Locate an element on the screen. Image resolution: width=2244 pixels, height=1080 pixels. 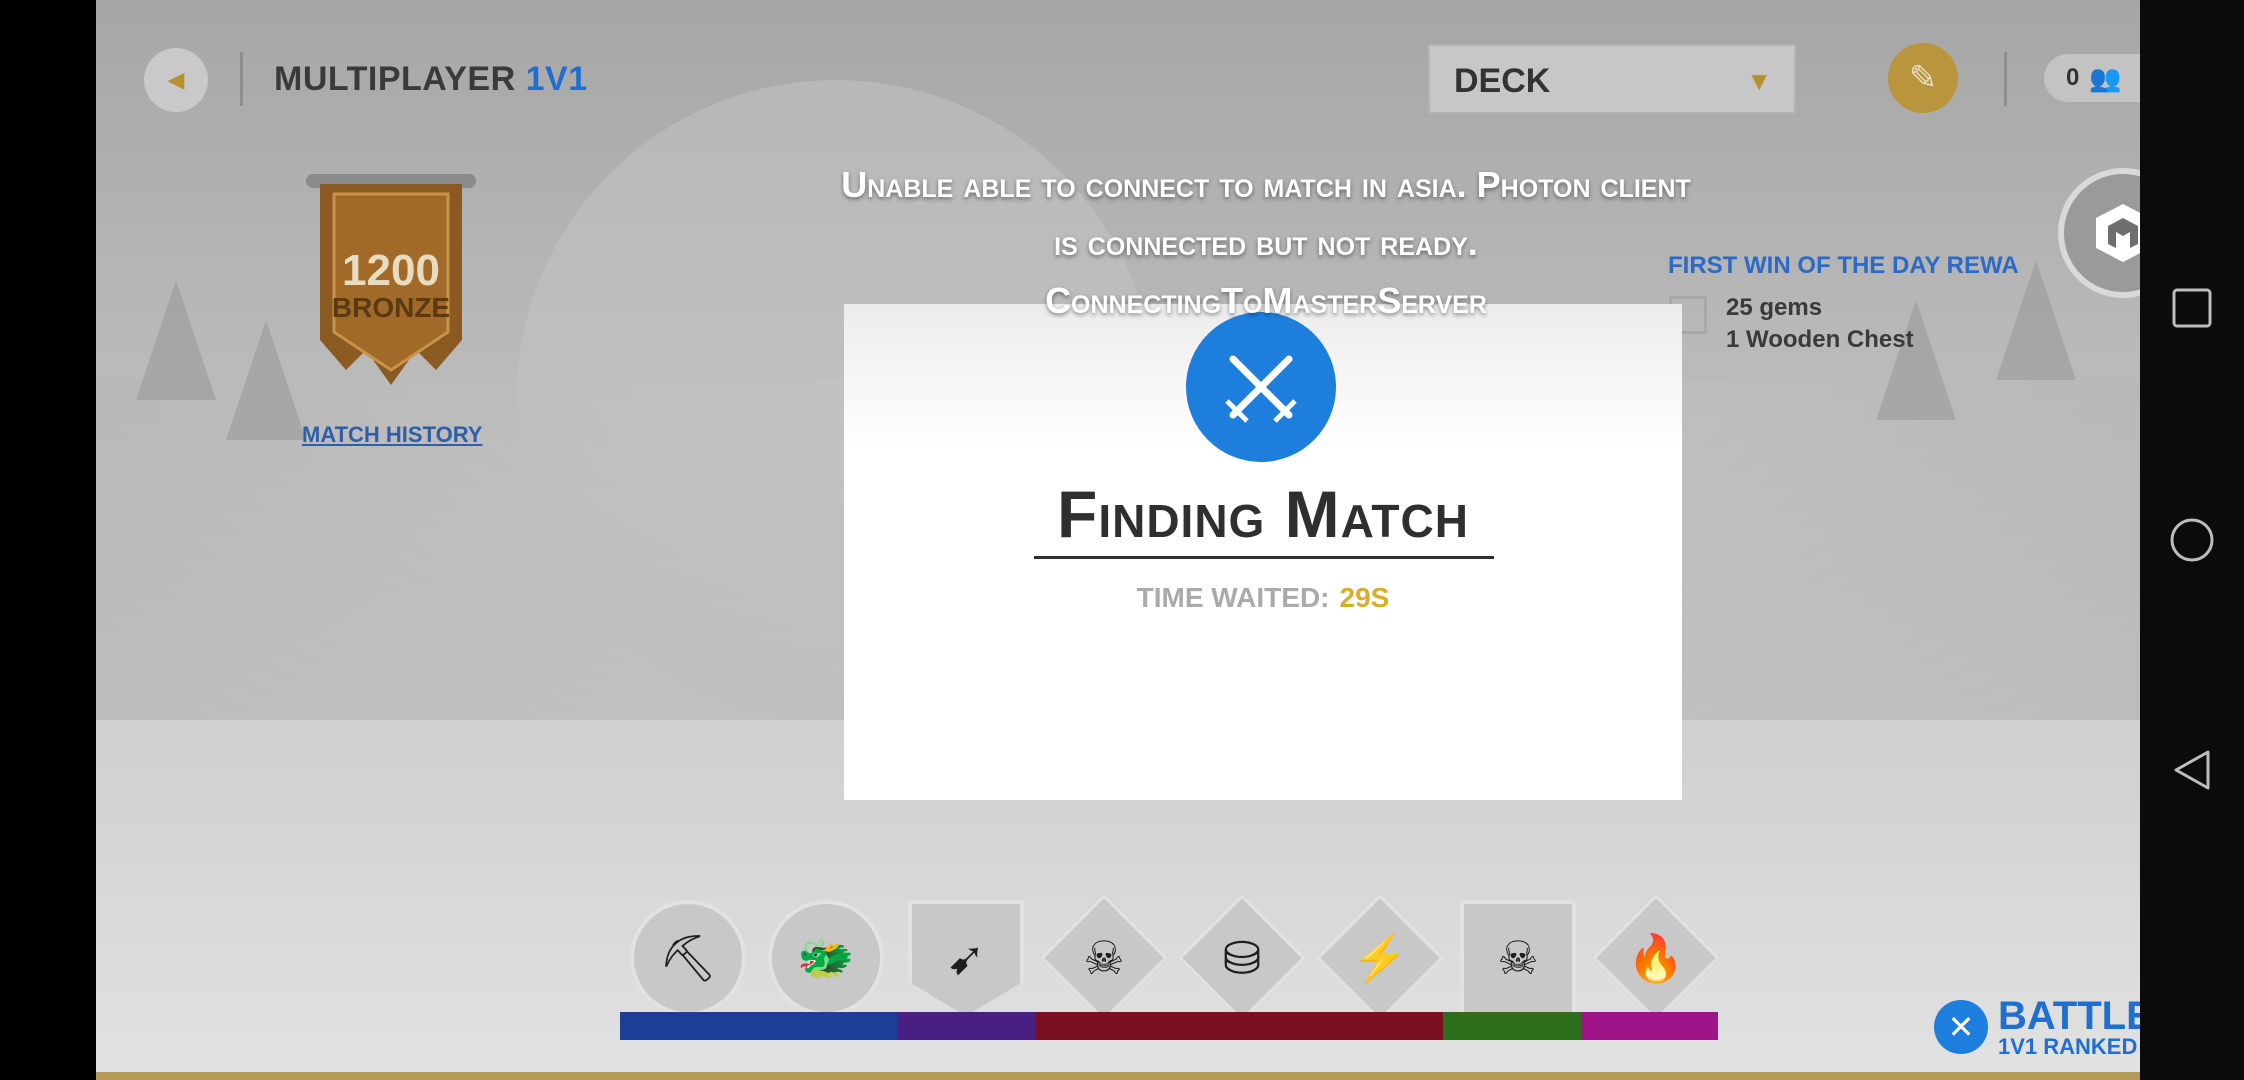
edit-deck-button: ✎ is located at coordinates (1923, 78).